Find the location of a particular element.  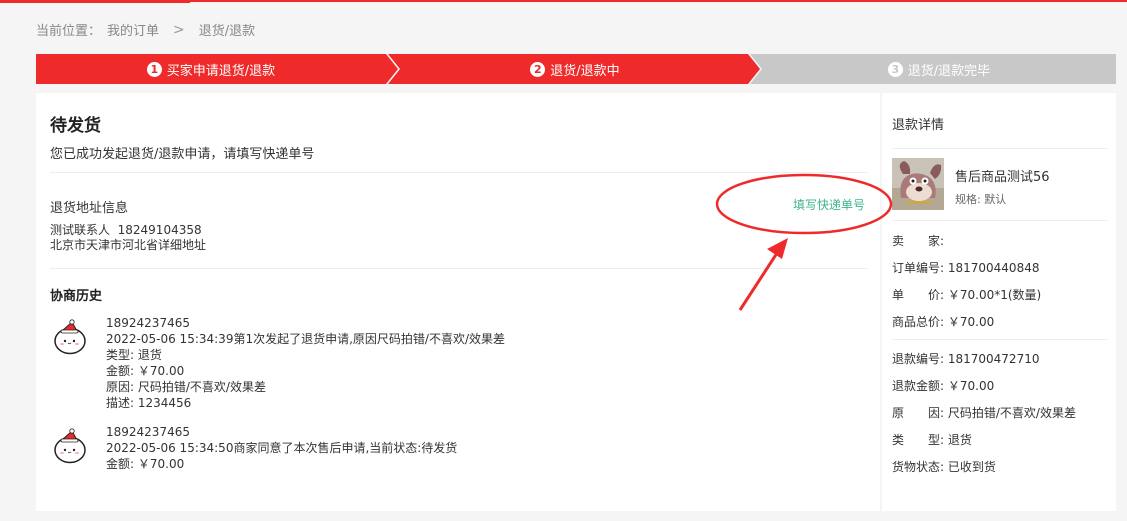

goods-status-row: 货物状态: 已收到货 is located at coordinates (944, 467).